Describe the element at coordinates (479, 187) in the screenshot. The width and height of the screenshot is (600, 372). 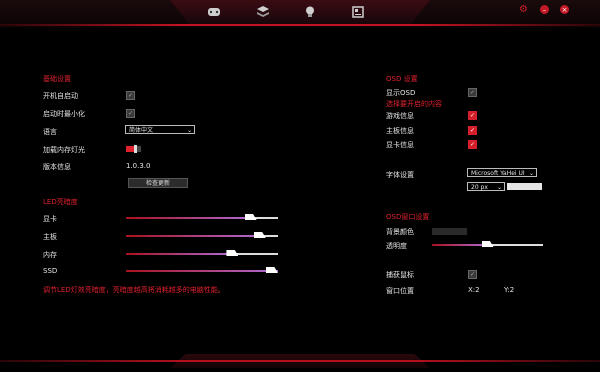
I see `font-size-value: 20 px` at that location.